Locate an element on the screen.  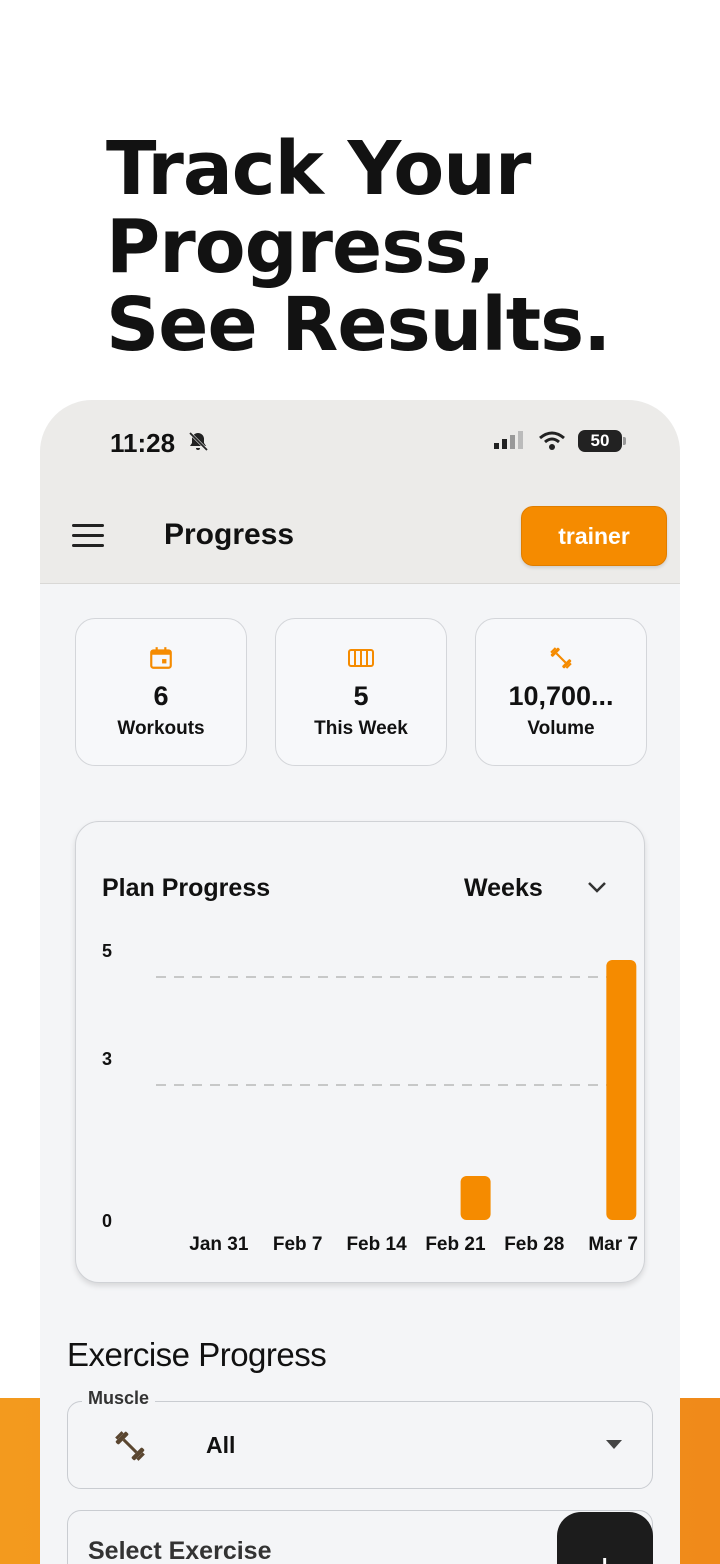
page-title: Progress is located at coordinates (229, 534).